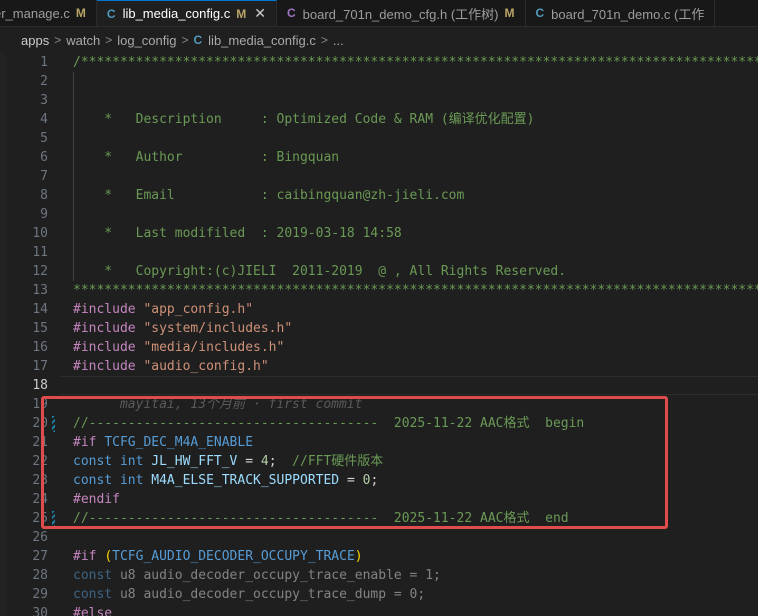 The height and width of the screenshot is (616, 758). Describe the element at coordinates (44, 157) in the screenshot. I see `line-number: 6` at that location.